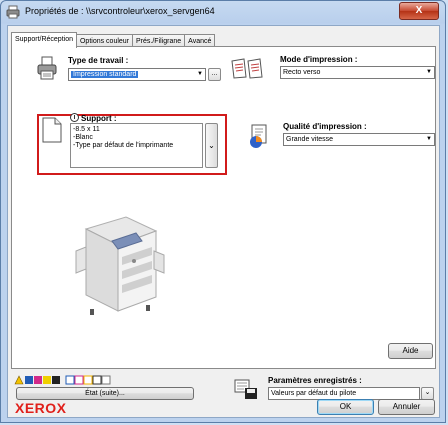  Describe the element at coordinates (258, 136) in the screenshot. I see `quality-icon` at that location.